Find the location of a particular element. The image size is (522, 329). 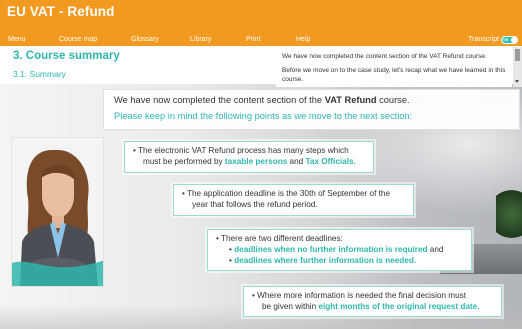

menu-item-help: Help is located at coordinates (303, 40).